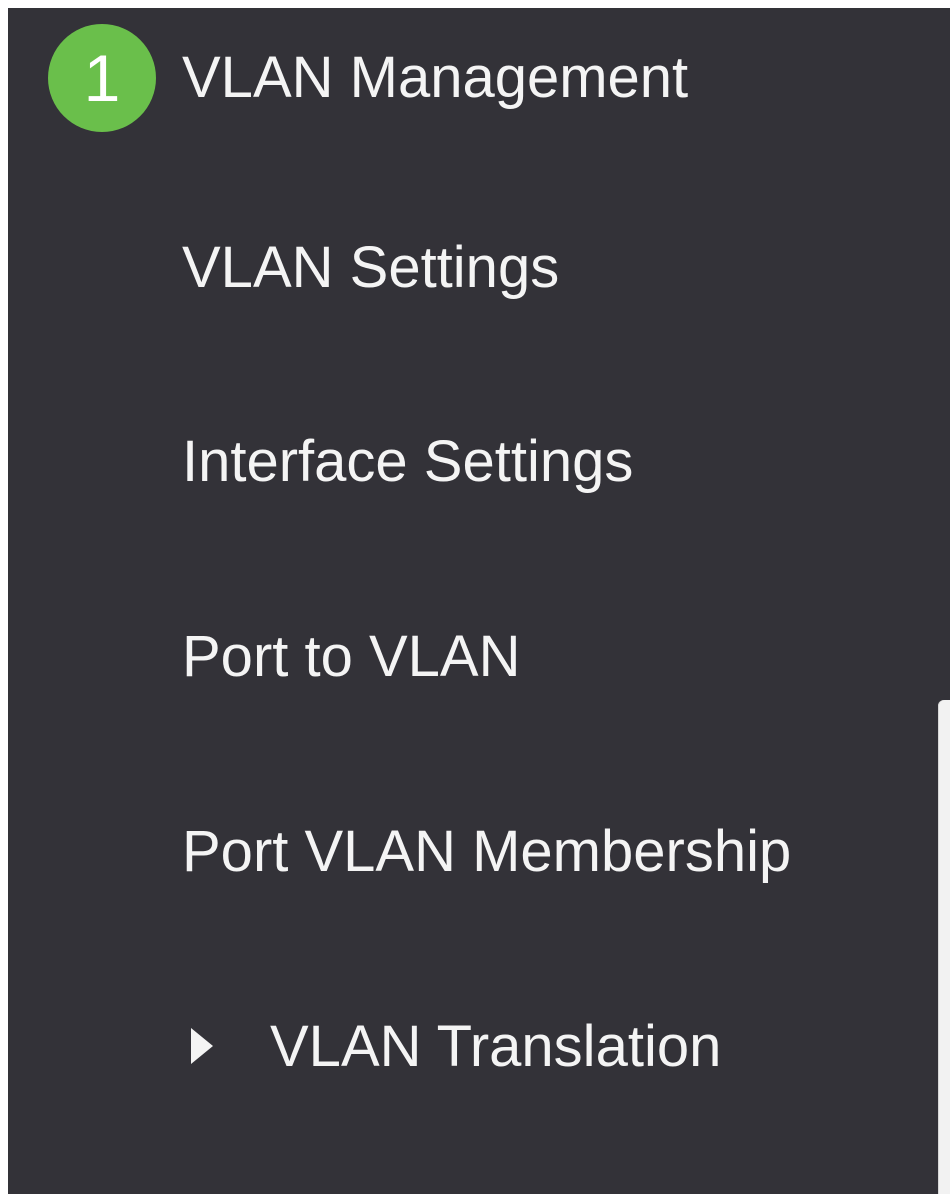 This screenshot has height=1194, width=950. Describe the element at coordinates (351, 656) in the screenshot. I see `sidebar-item-label: Port to VLAN` at that location.